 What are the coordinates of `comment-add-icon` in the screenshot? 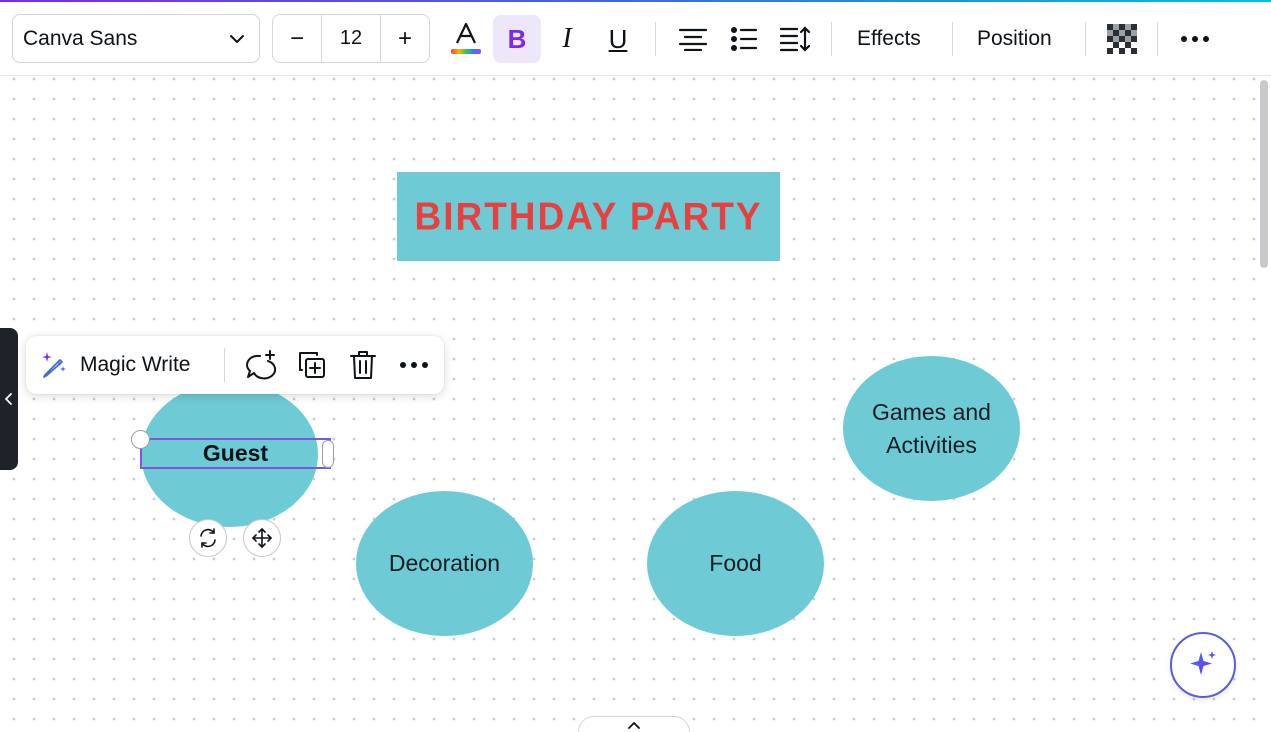 It's located at (261, 365).